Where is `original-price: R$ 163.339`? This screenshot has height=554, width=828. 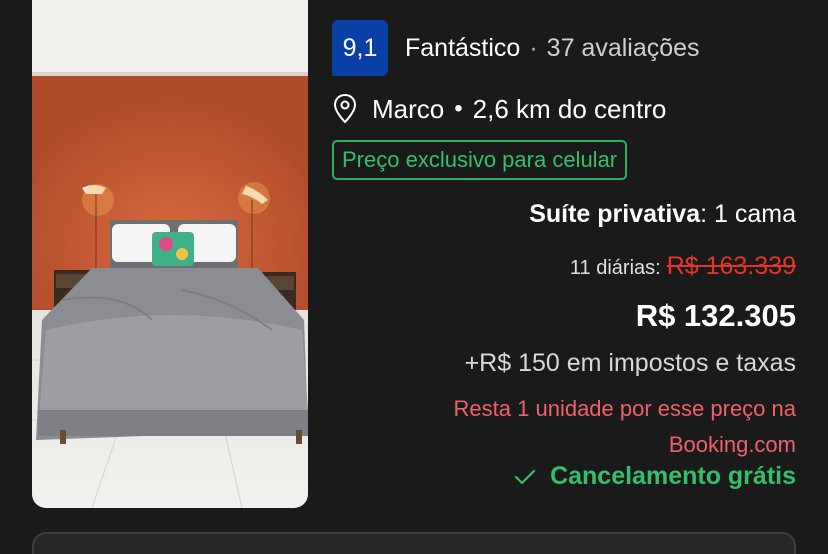 original-price: R$ 163.339 is located at coordinates (731, 266).